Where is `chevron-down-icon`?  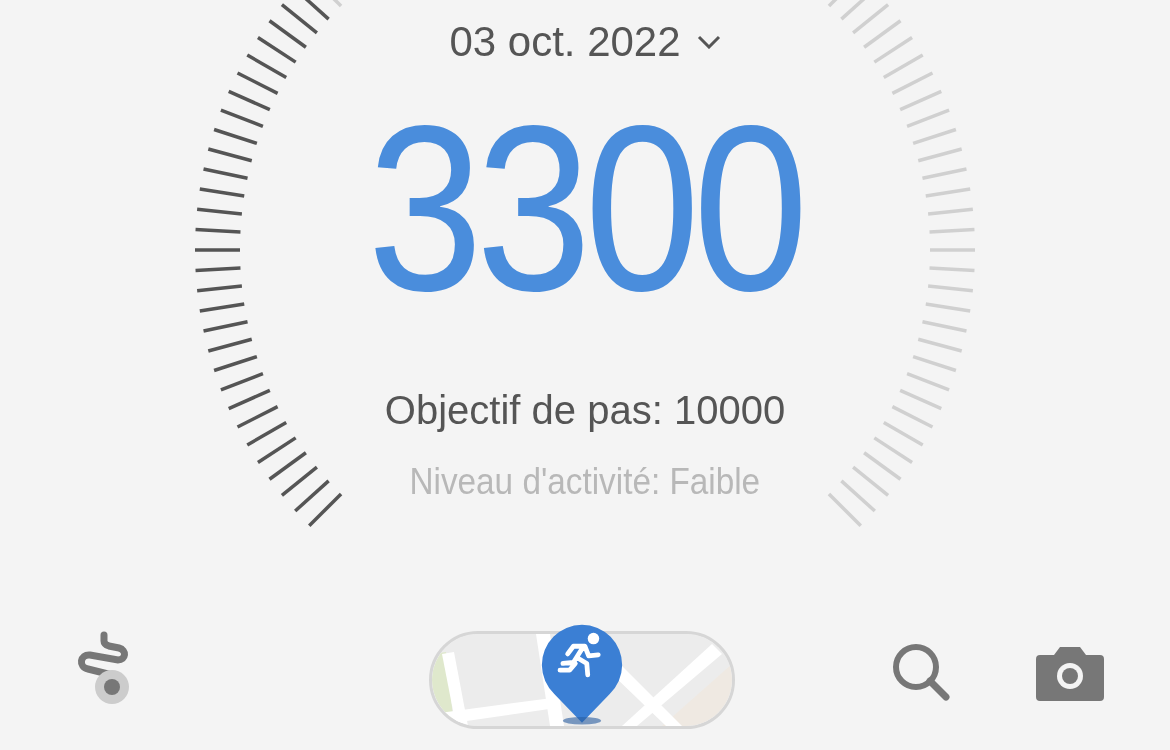
chevron-down-icon is located at coordinates (708, 42).